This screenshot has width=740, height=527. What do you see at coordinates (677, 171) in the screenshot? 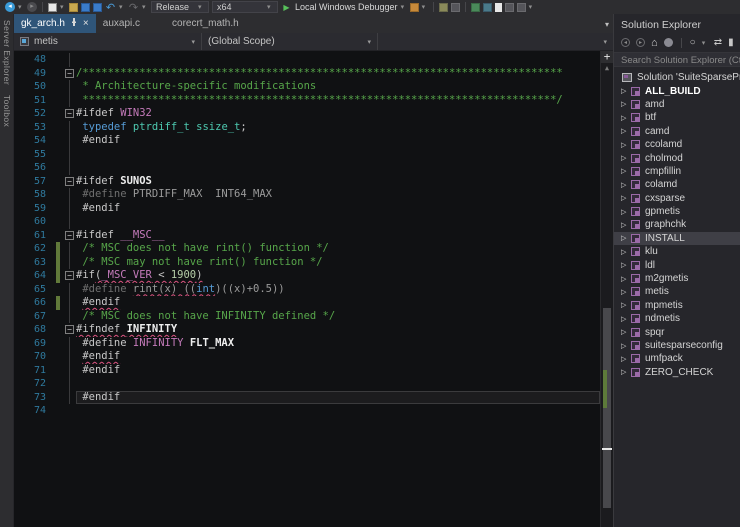
I see `tree-item-cmpfillin: ▷ cmpfillin` at bounding box center [677, 171].